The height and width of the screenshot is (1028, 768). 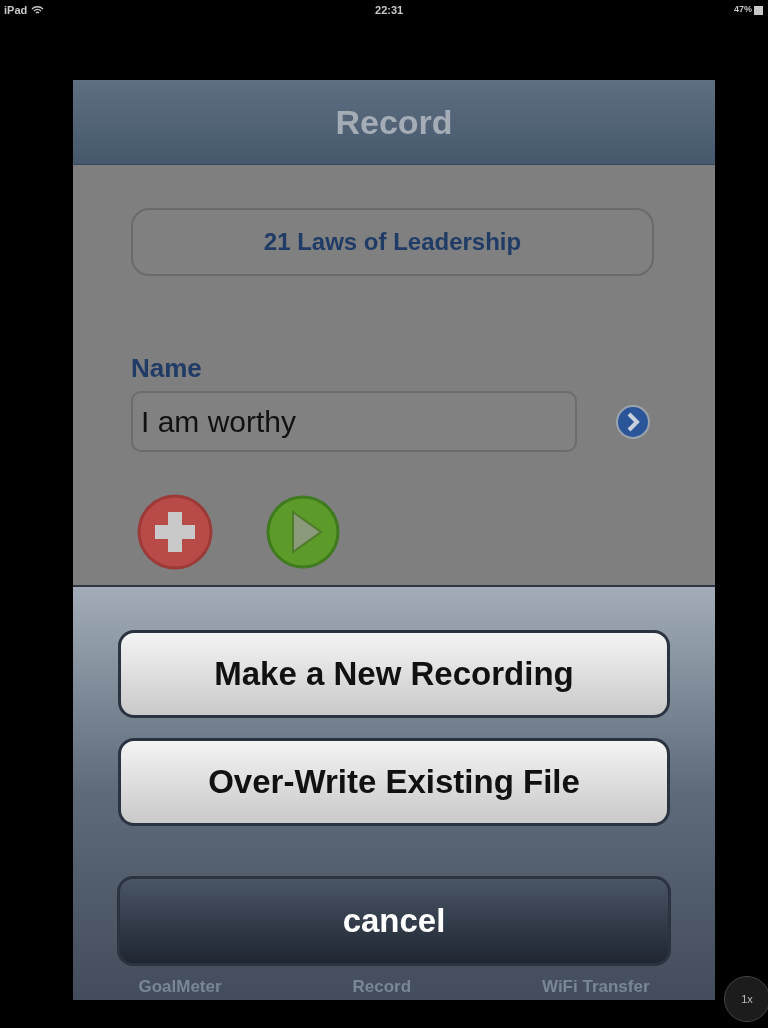 What do you see at coordinates (16, 10) in the screenshot?
I see `device-name: iPad` at bounding box center [16, 10].